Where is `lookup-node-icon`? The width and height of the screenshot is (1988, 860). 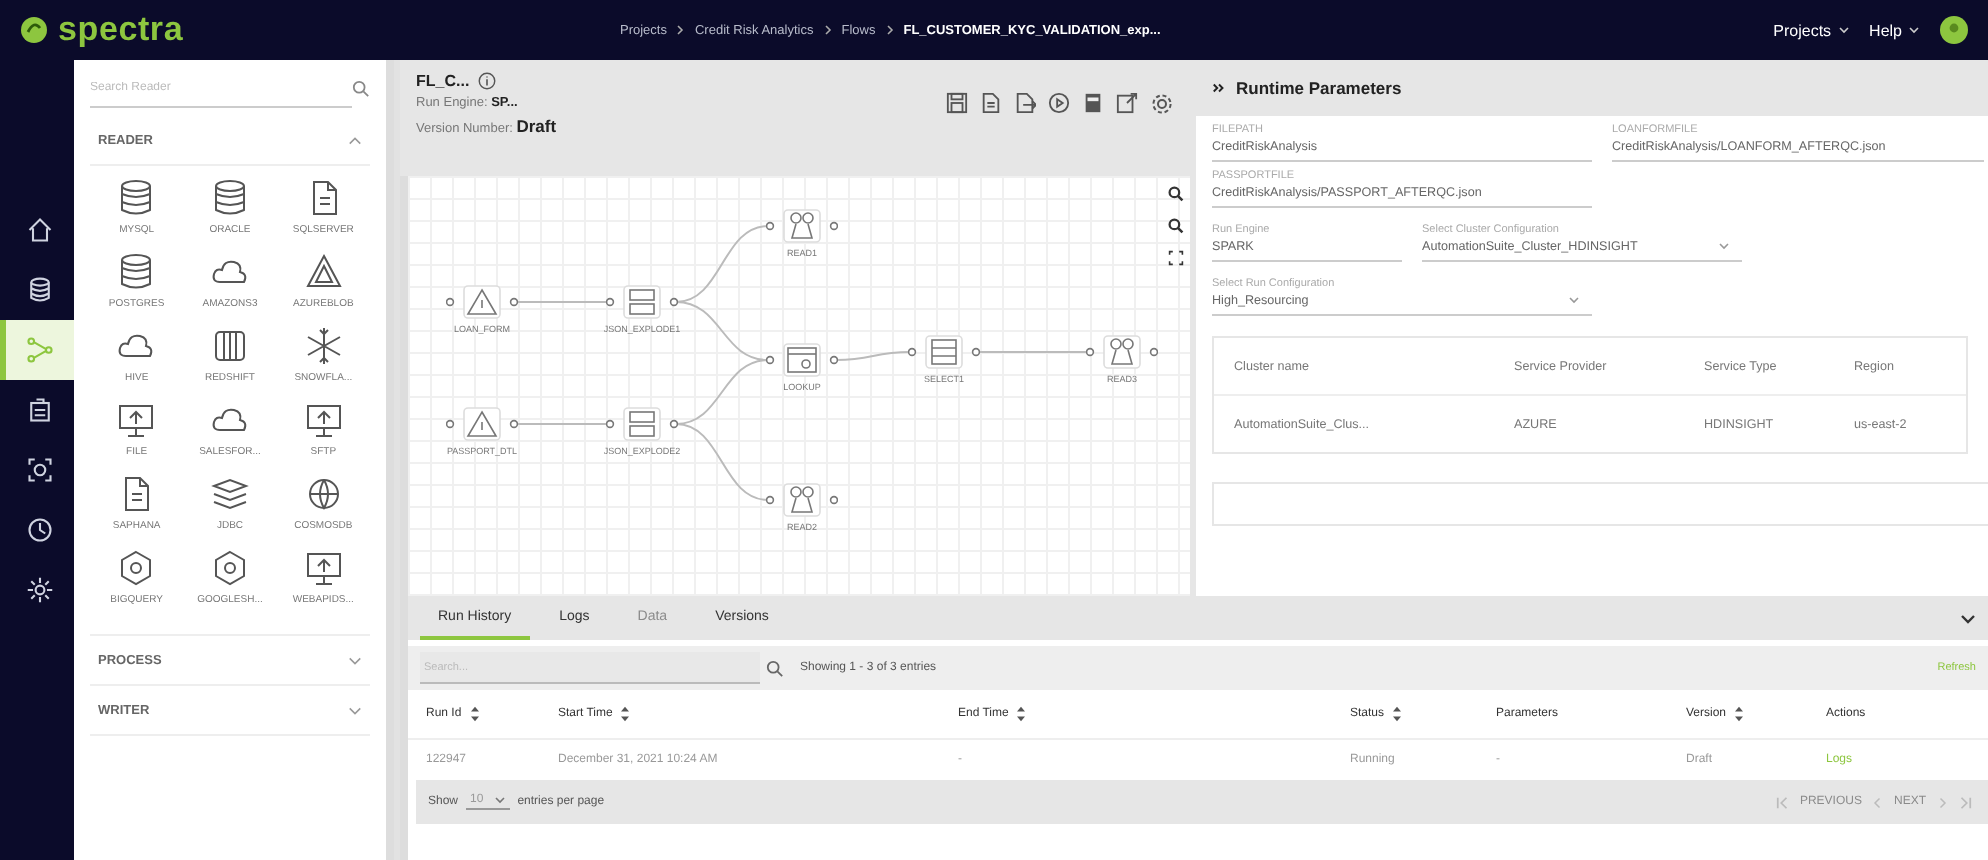
lookup-node-icon is located at coordinates (802, 360).